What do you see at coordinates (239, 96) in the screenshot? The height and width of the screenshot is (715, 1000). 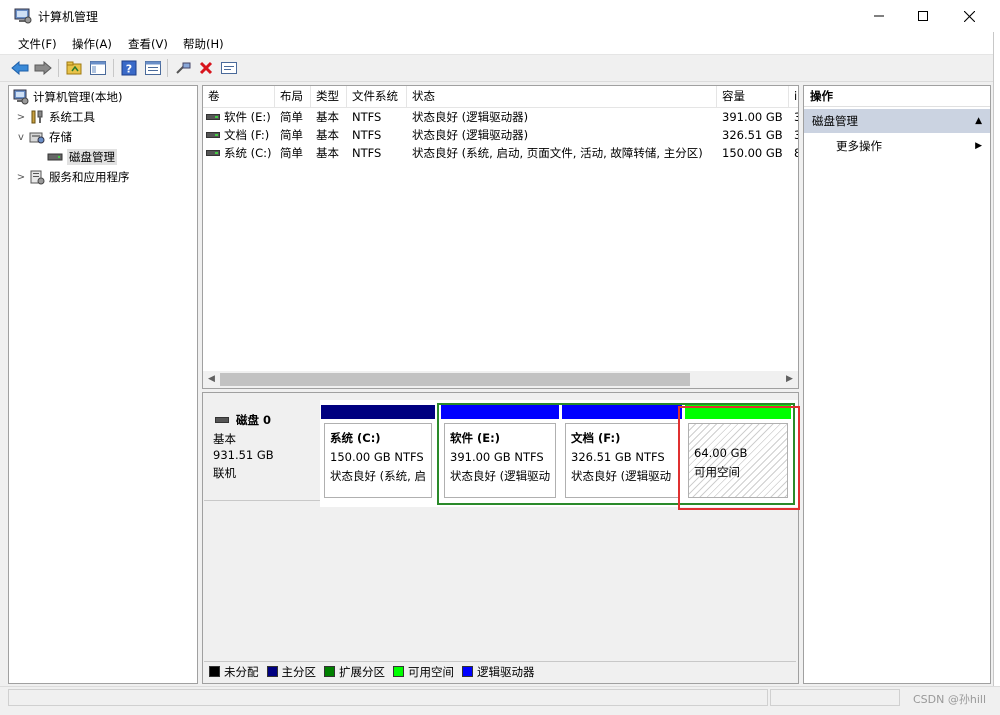 I see `column-volume: 卷` at bounding box center [239, 96].